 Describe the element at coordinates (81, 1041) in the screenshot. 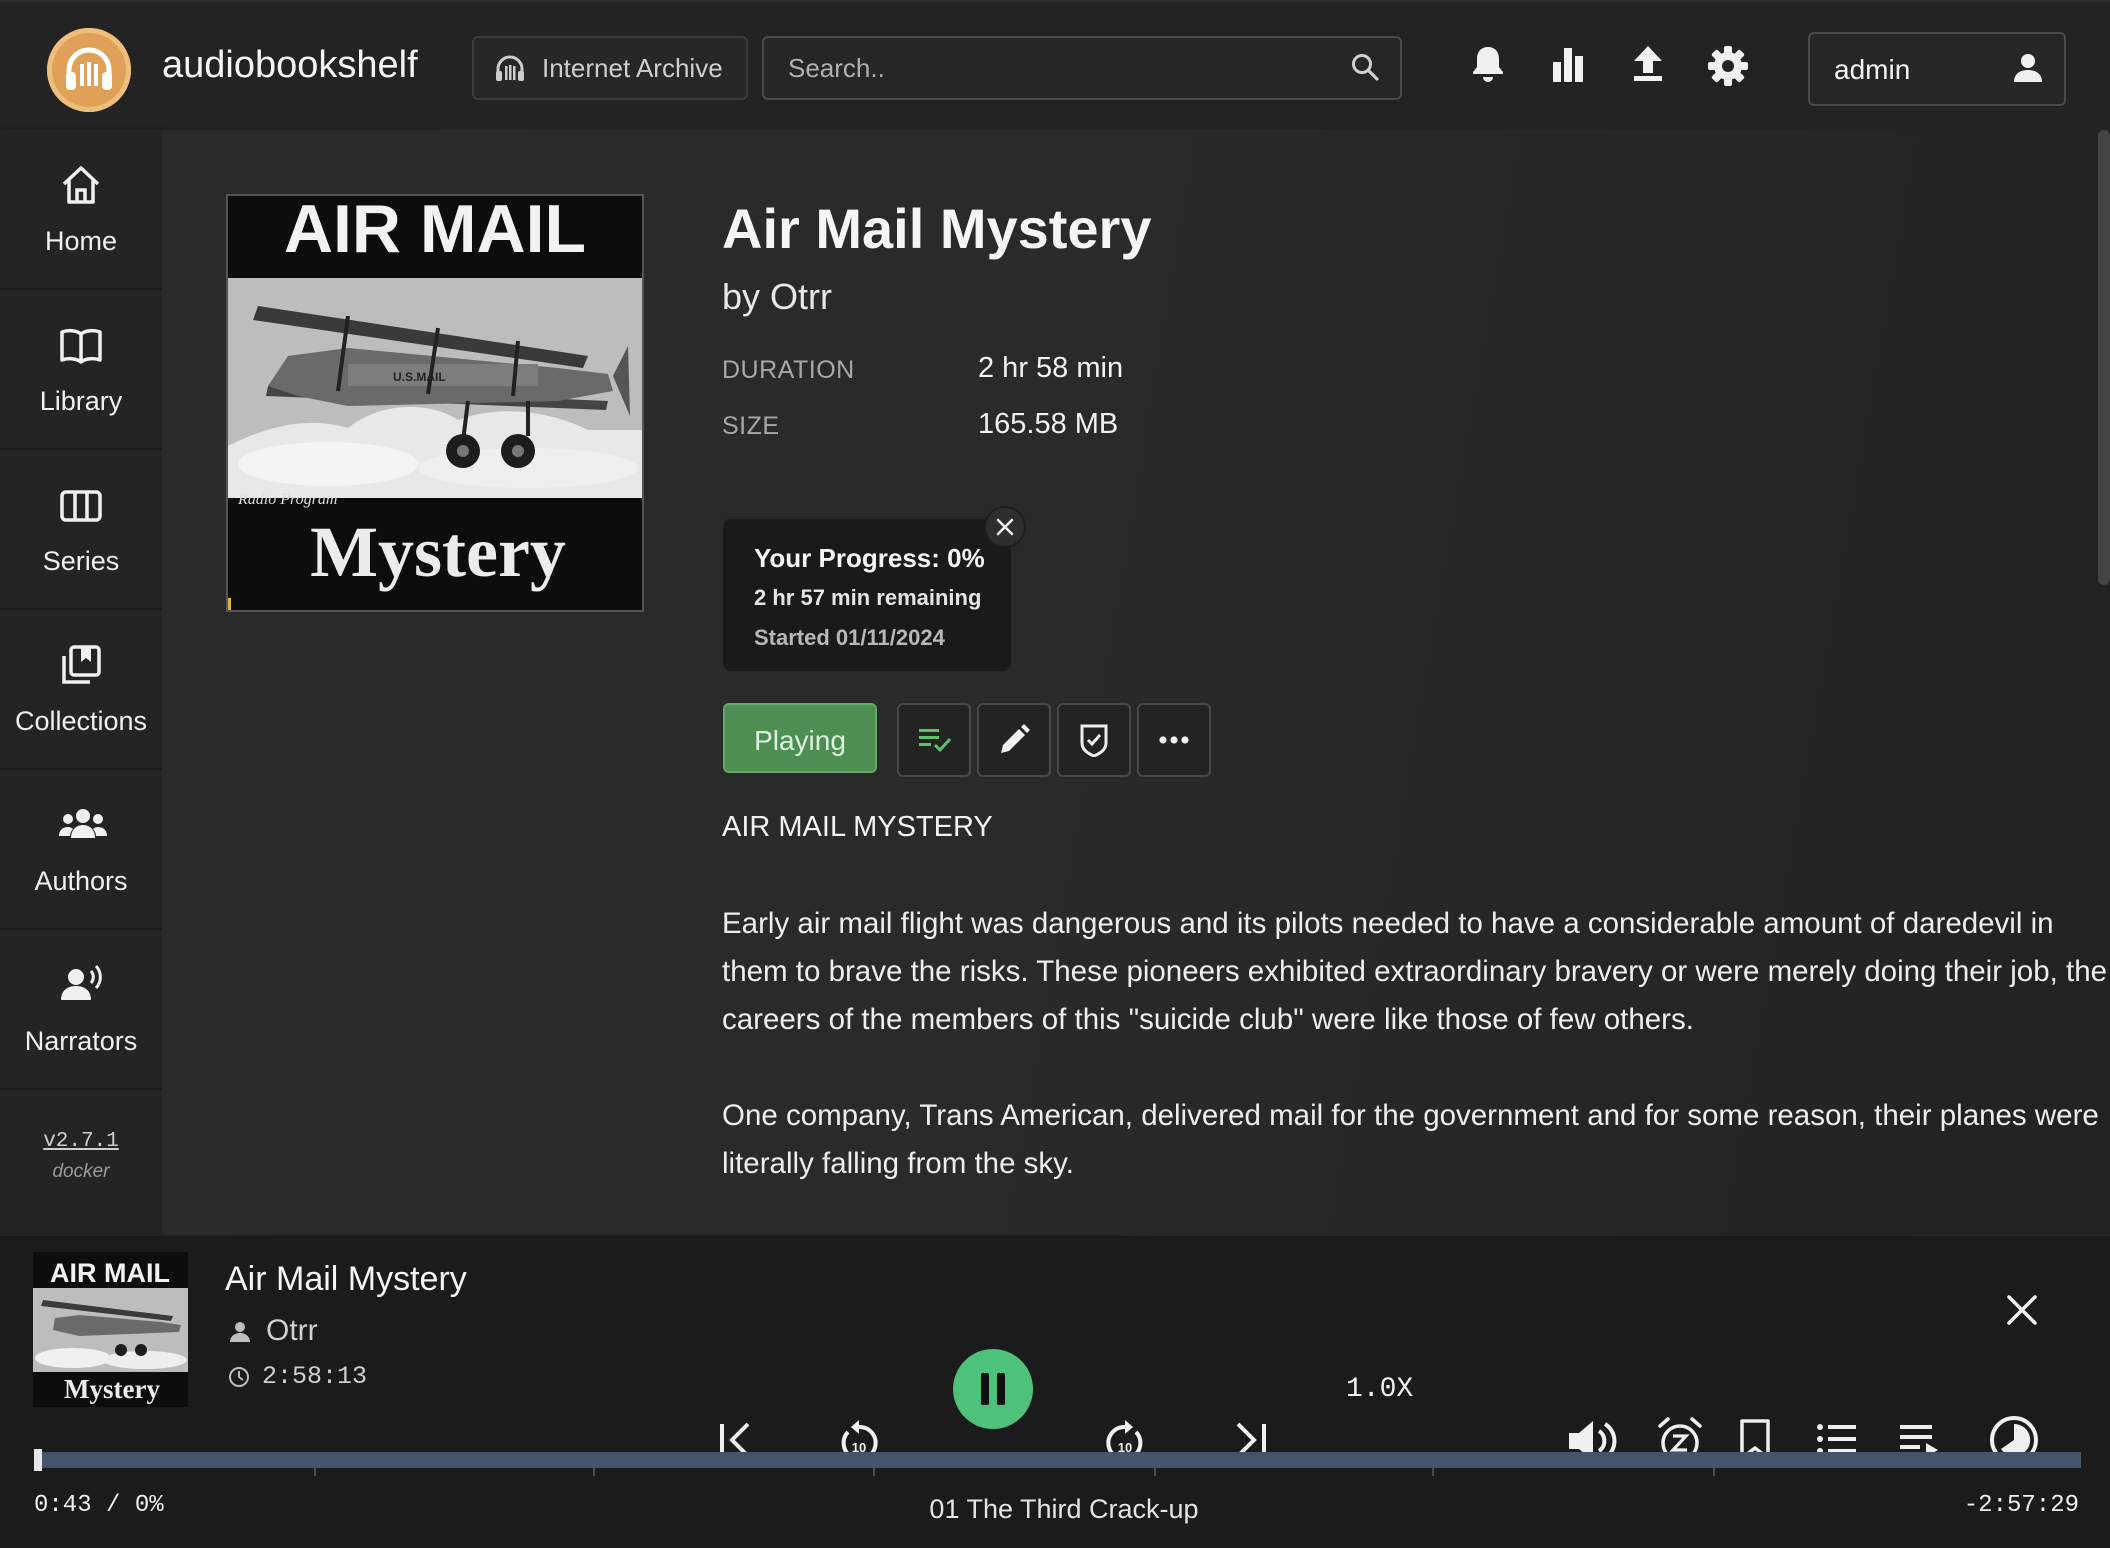

I see `sidebar-item-label: Narrators` at that location.